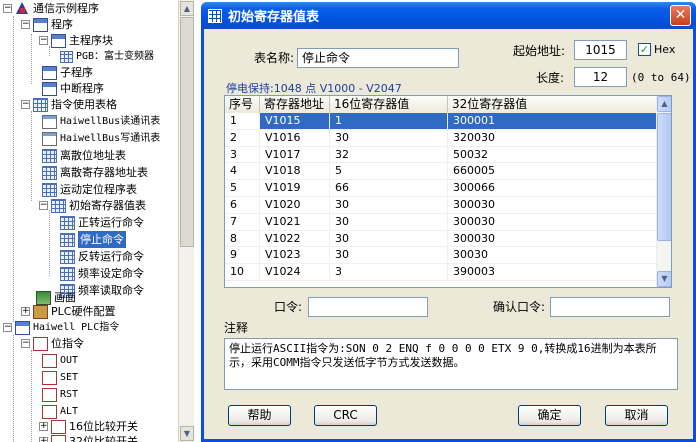 The width and height of the screenshot is (696, 442). I want to click on tree-plc-instr: − Haiwell PLC指令, so click(61, 327).